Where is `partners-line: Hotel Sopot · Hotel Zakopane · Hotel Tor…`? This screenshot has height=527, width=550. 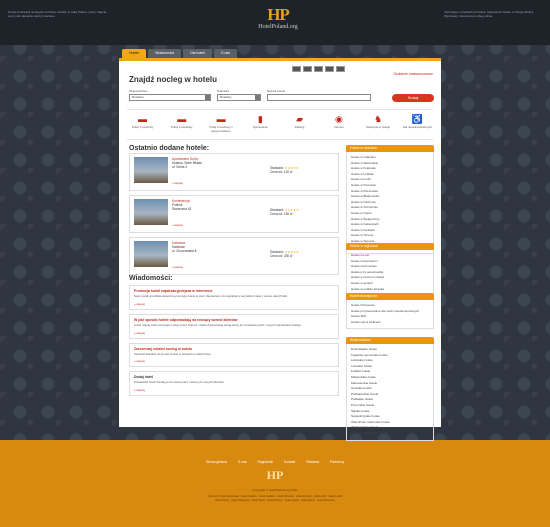 partners-line: Hotel Sopot · Hotel Zakopane · Hotel Tor… is located at coordinates (275, 501).